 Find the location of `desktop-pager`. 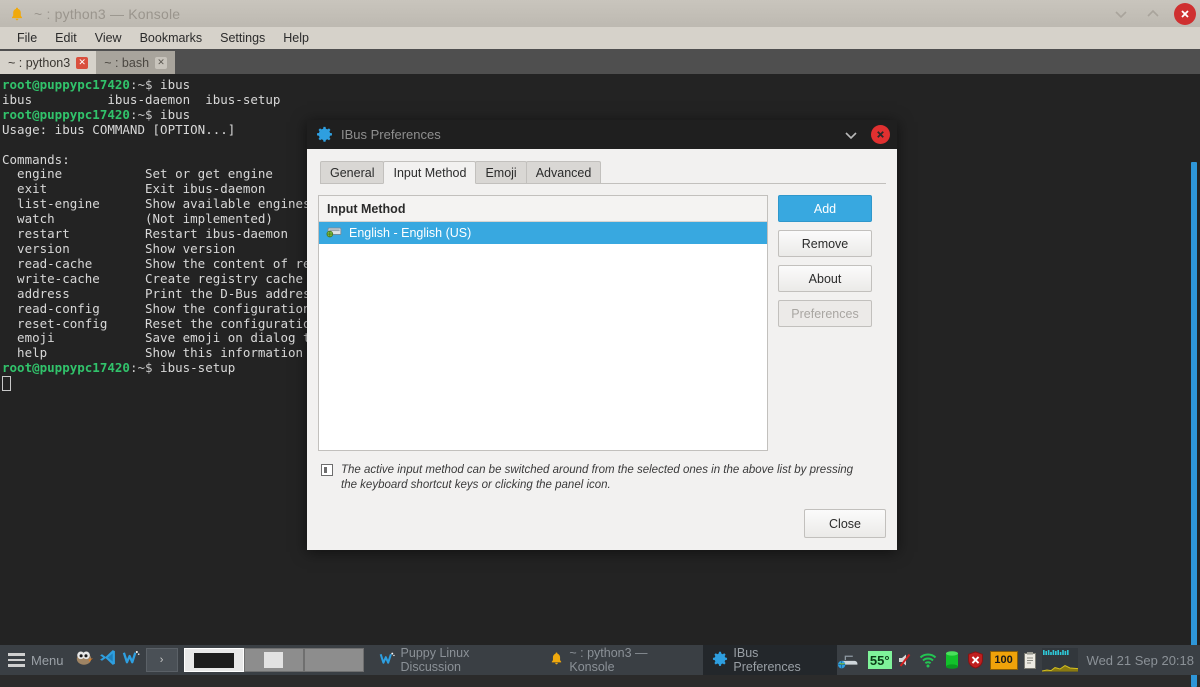

desktop-pager is located at coordinates (273, 660).